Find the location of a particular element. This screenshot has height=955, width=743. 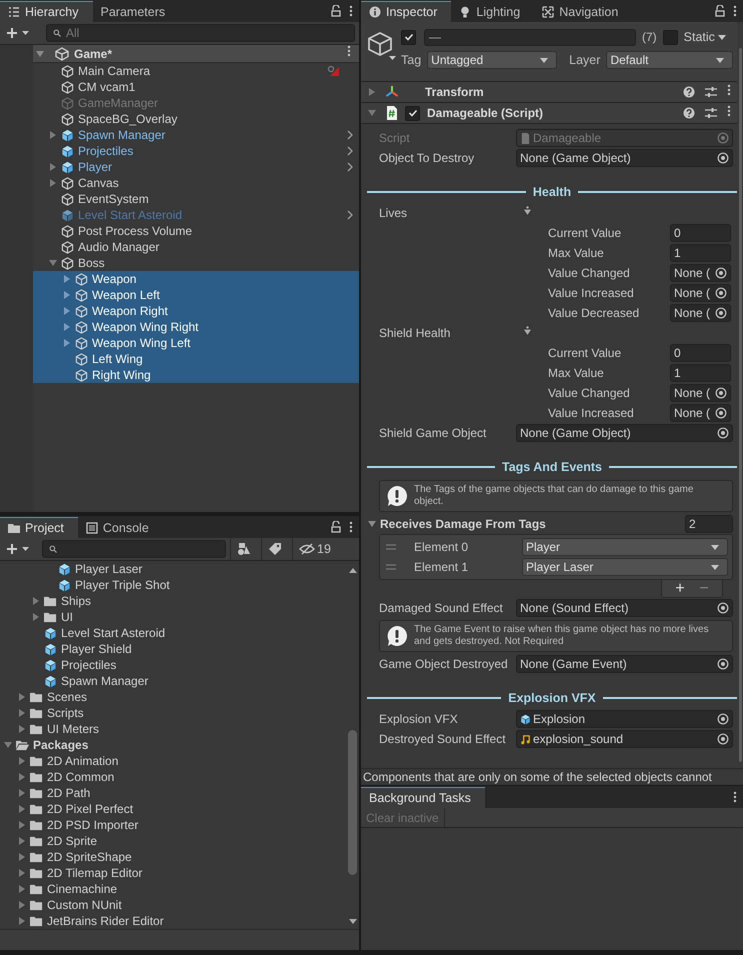

hierarchy-row: Weapon Left is located at coordinates (196, 295).